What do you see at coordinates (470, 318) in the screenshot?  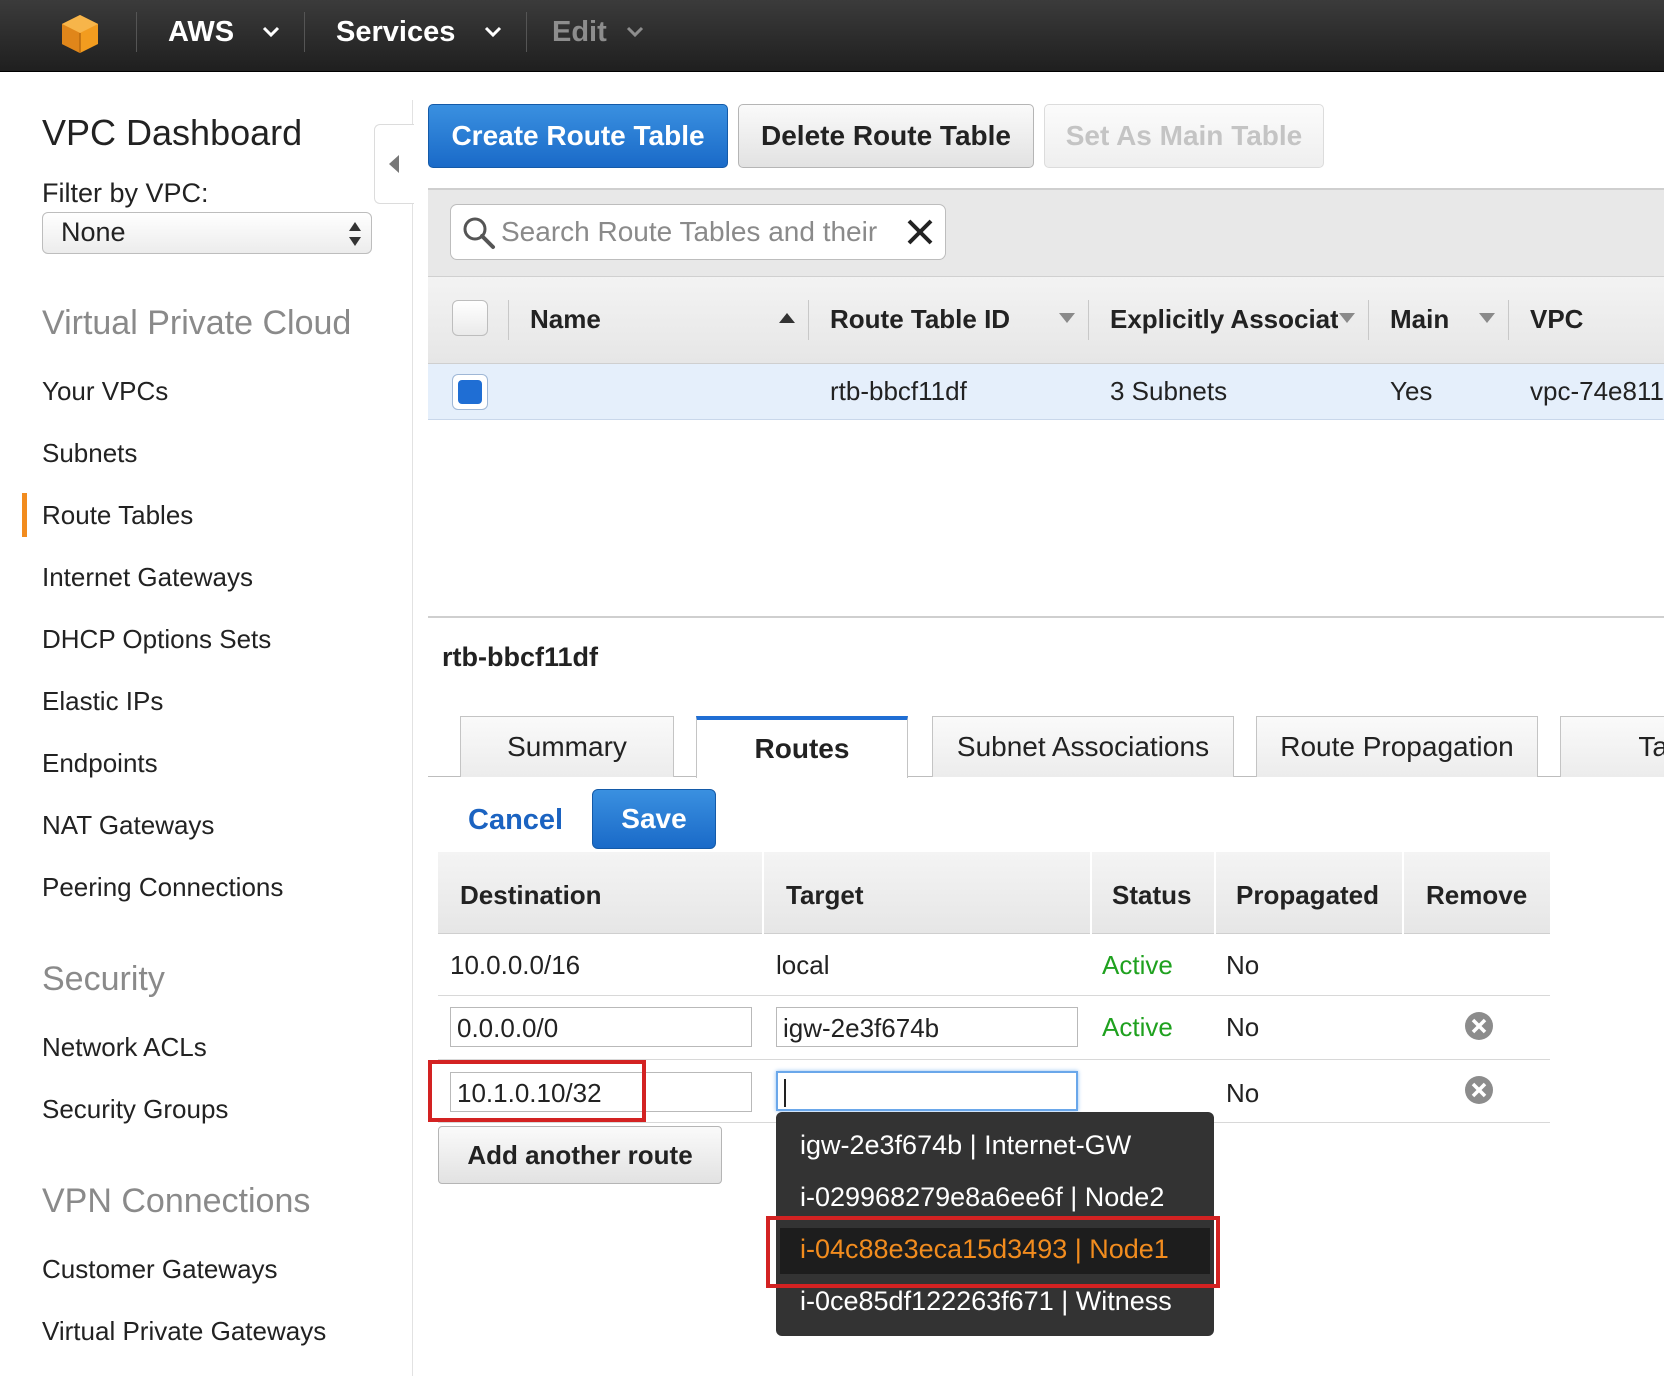 I see `select-all-checkbox` at bounding box center [470, 318].